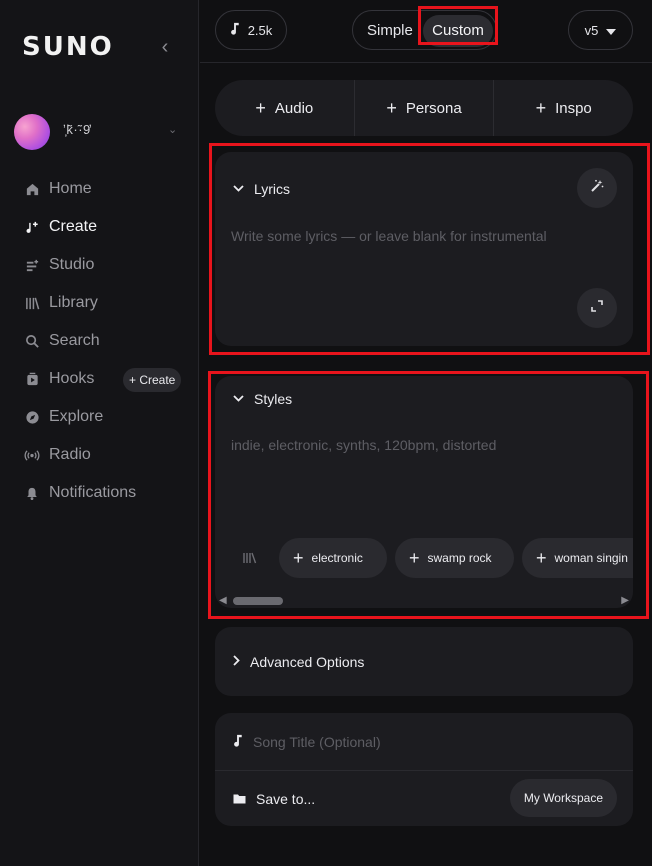 The height and width of the screenshot is (866, 652). I want to click on hooks-create-button: + Create, so click(152, 380).